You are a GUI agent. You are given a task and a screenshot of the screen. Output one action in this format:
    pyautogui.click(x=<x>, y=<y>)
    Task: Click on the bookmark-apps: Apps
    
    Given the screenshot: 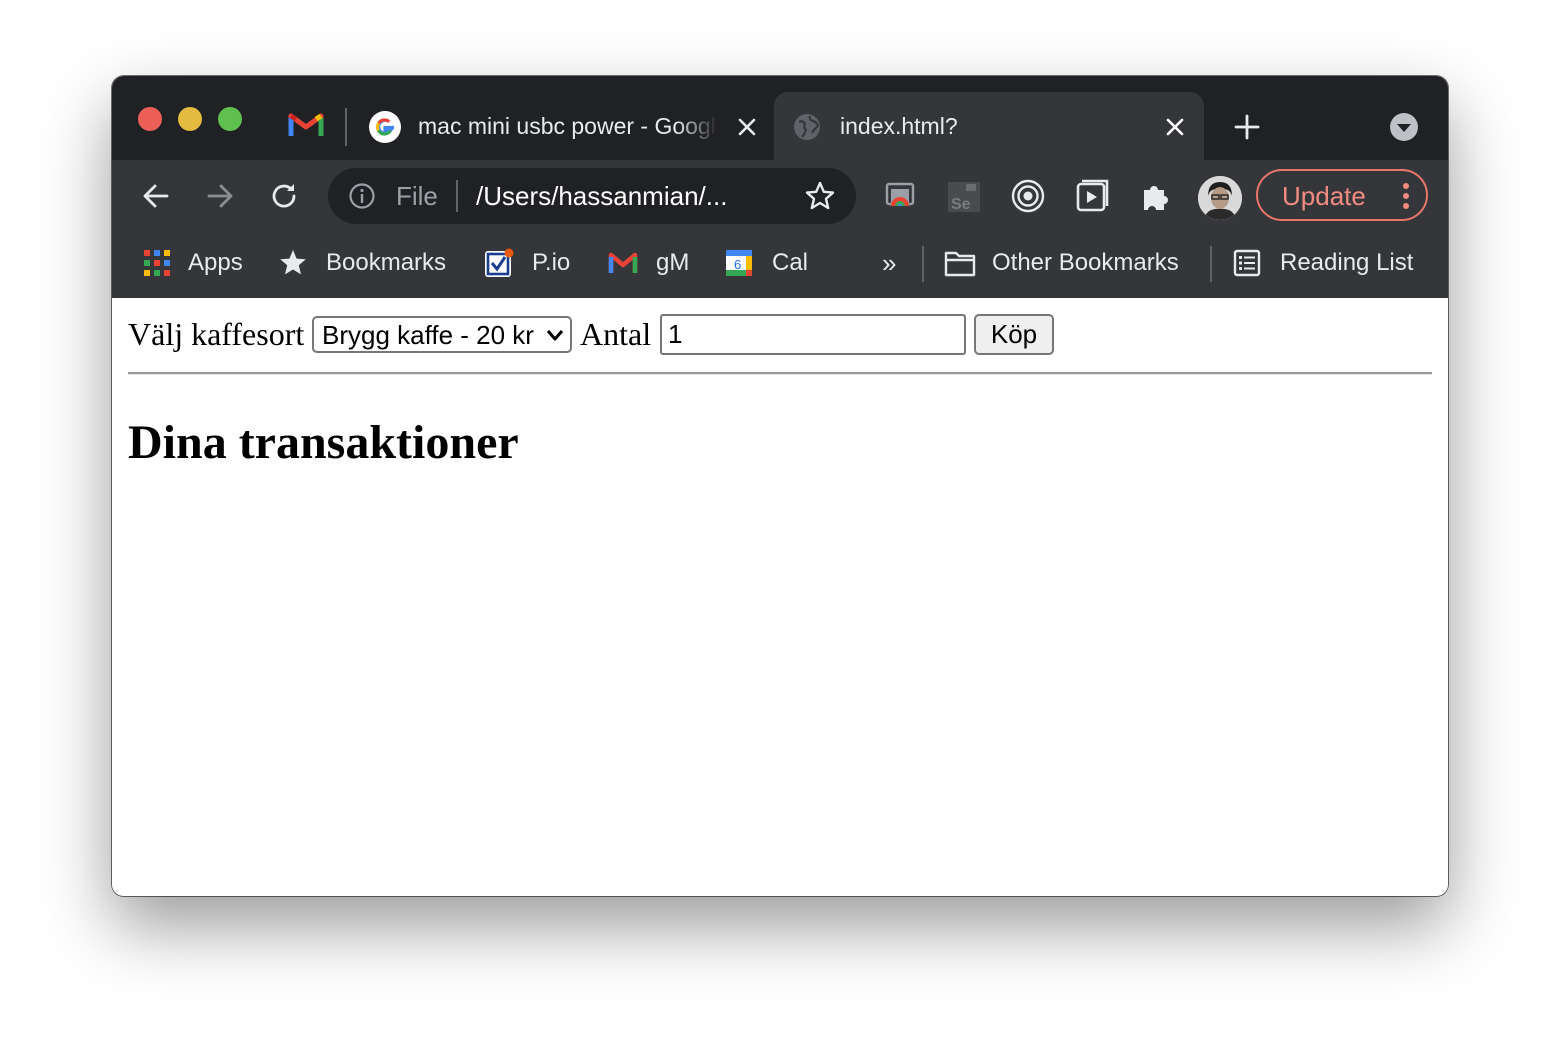 What is the action you would take?
    pyautogui.click(x=197, y=263)
    